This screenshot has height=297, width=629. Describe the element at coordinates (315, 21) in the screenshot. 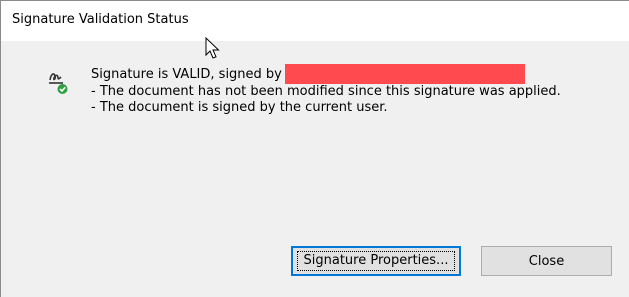

I see `dialog-title-bar: Signature Validation Status` at that location.